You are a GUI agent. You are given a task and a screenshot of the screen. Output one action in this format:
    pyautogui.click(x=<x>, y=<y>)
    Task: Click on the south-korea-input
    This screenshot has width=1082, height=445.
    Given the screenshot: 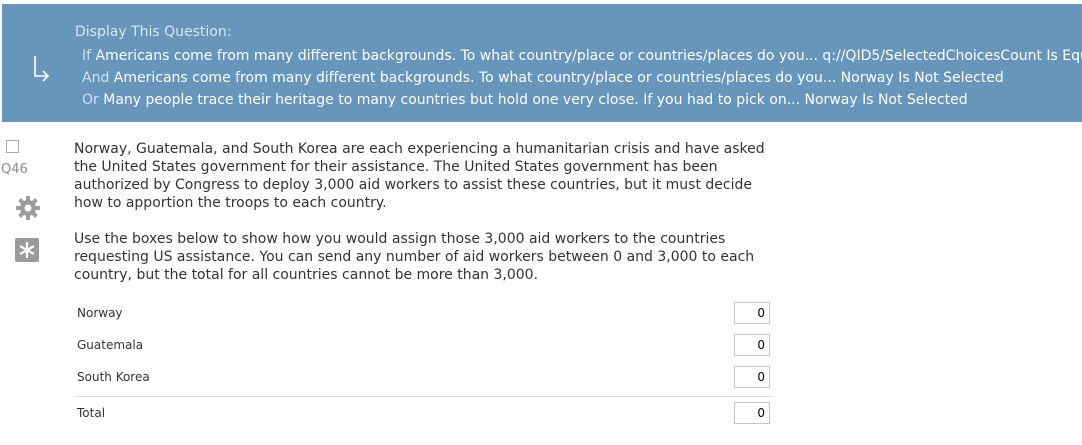 What is the action you would take?
    pyautogui.click(x=752, y=377)
    